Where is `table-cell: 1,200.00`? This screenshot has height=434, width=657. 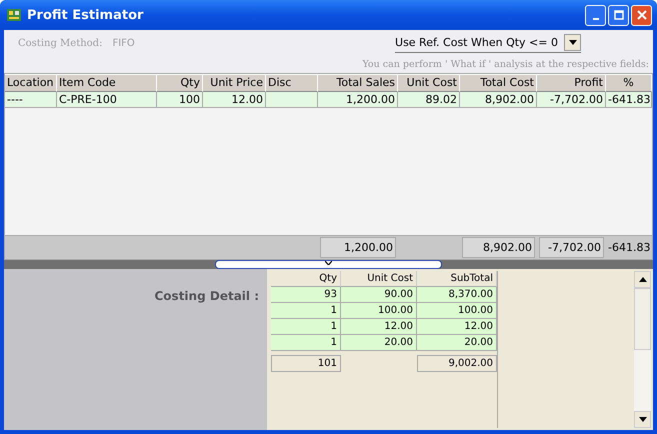
table-cell: 1,200.00 is located at coordinates (358, 100).